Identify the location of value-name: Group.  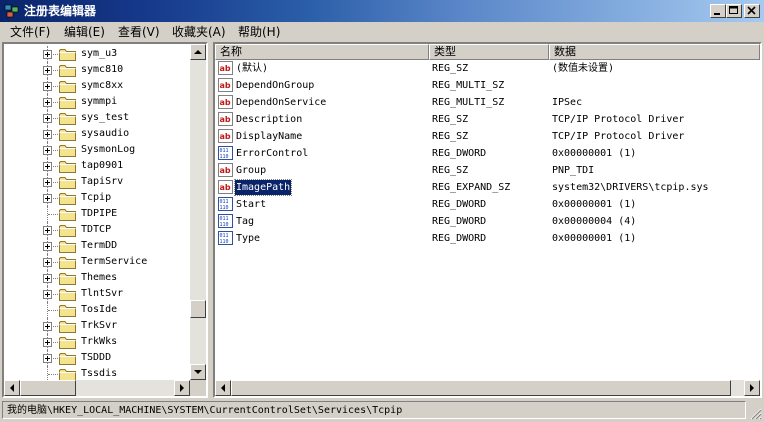
(251, 170).